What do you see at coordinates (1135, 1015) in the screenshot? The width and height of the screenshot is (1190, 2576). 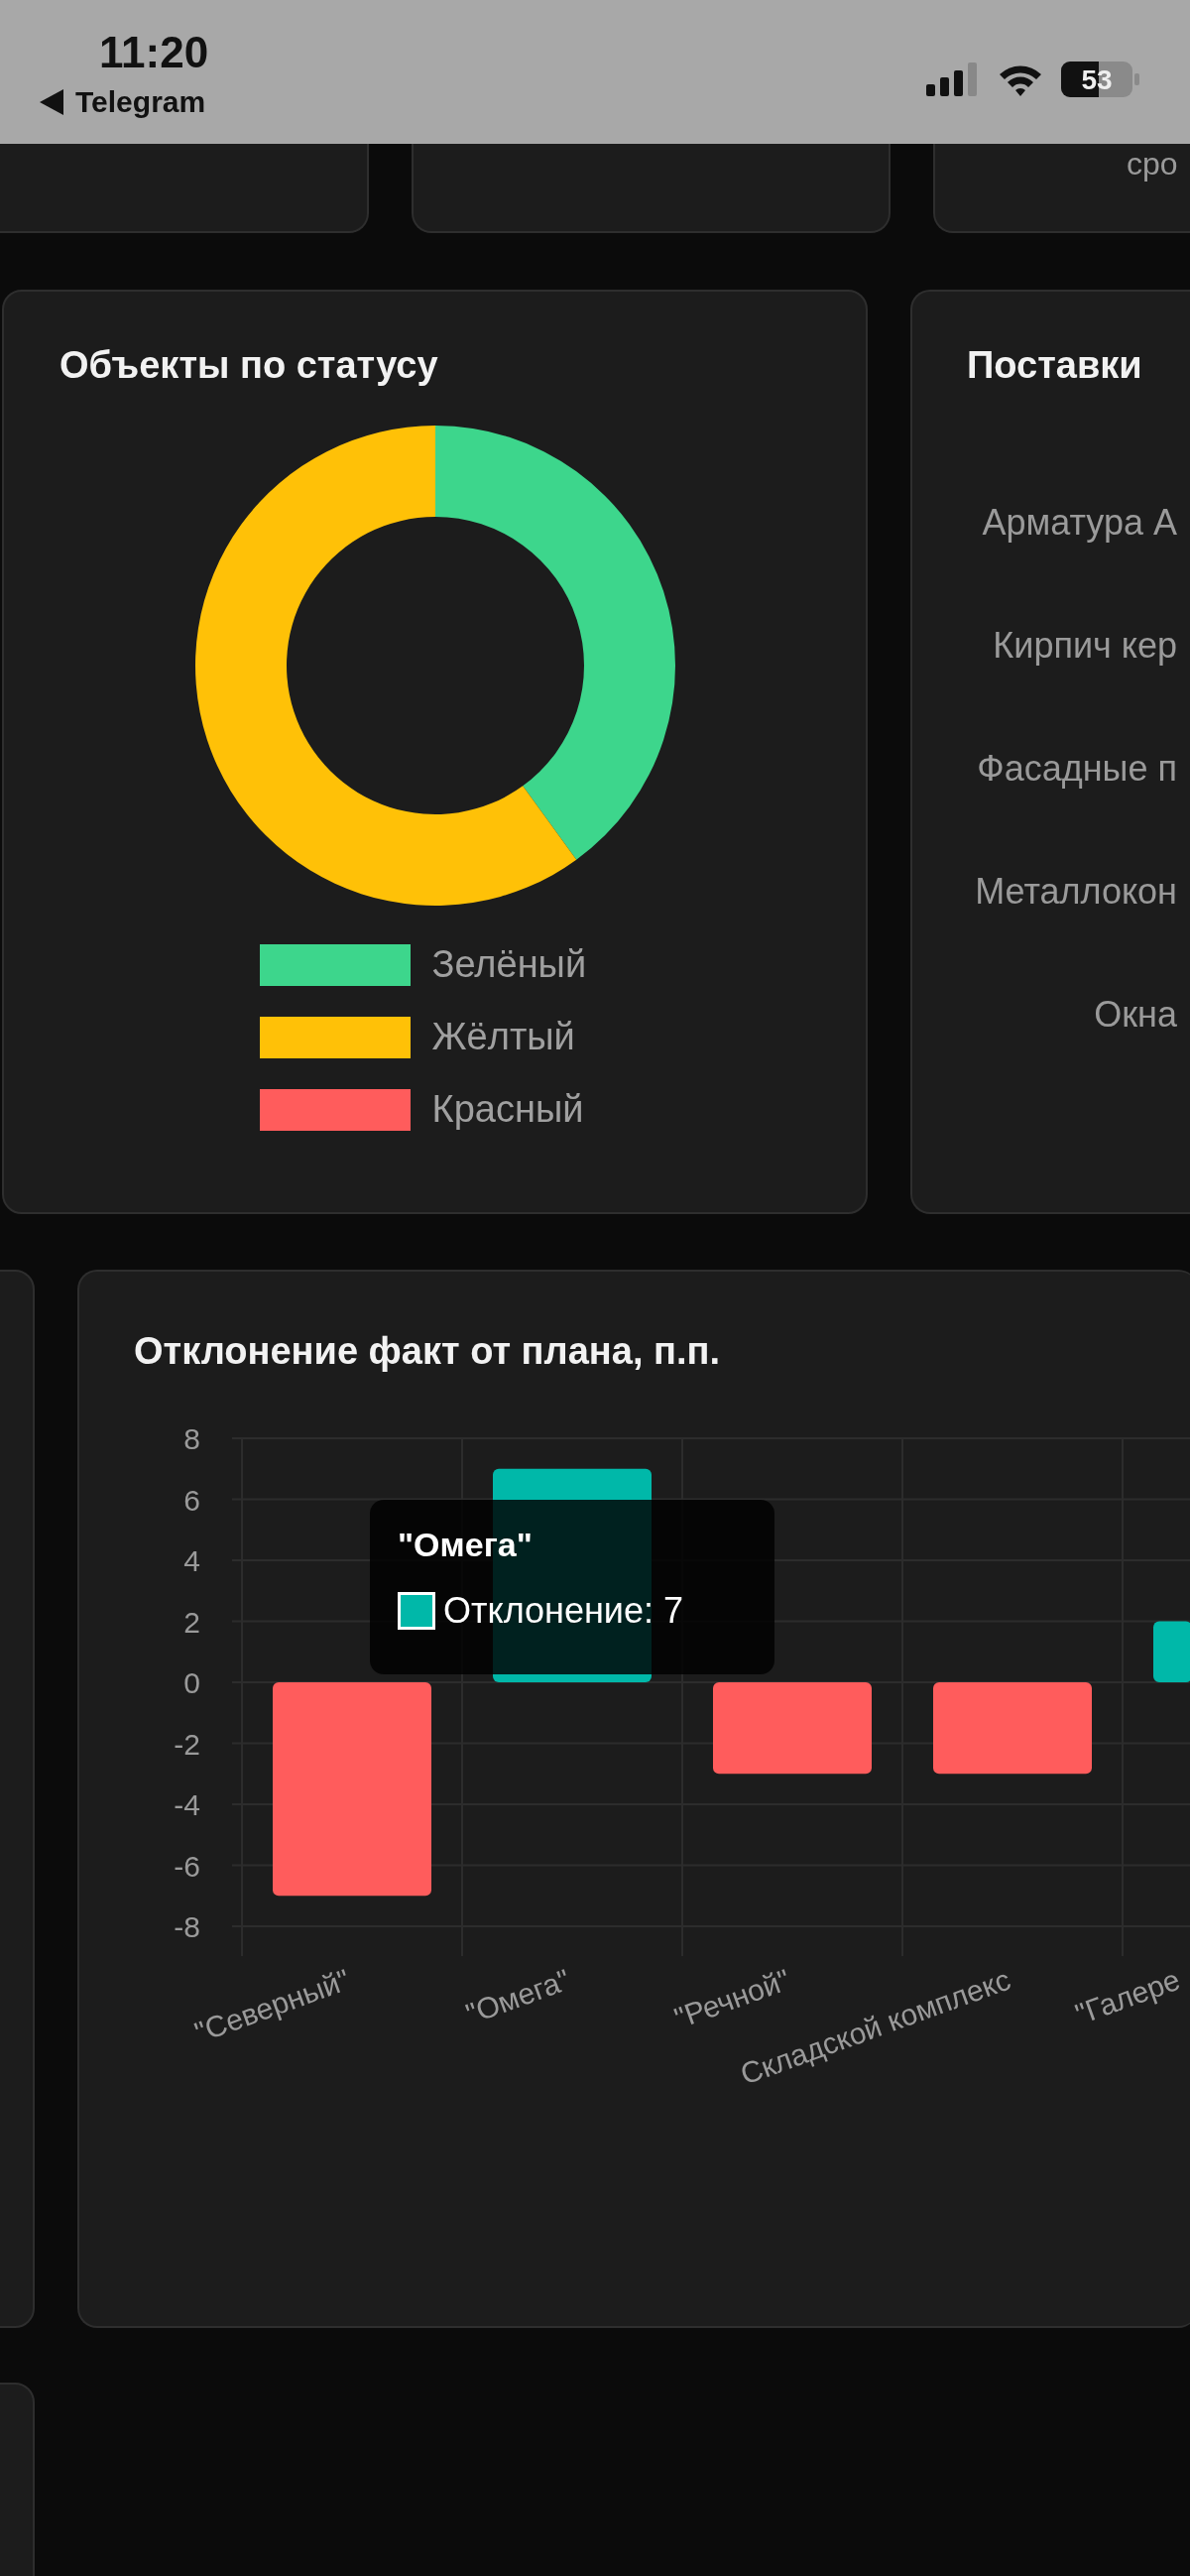 I see `delivery-label: Окна` at bounding box center [1135, 1015].